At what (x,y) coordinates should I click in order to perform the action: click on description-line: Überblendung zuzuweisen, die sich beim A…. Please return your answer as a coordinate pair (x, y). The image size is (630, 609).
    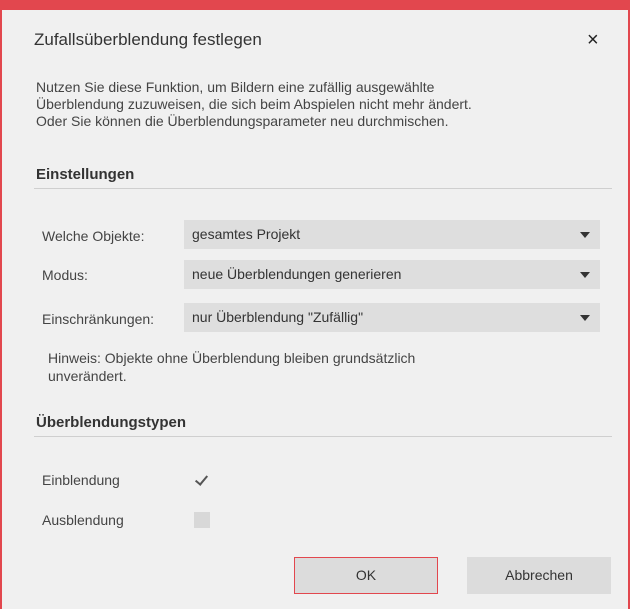
    Looking at the image, I should click on (254, 104).